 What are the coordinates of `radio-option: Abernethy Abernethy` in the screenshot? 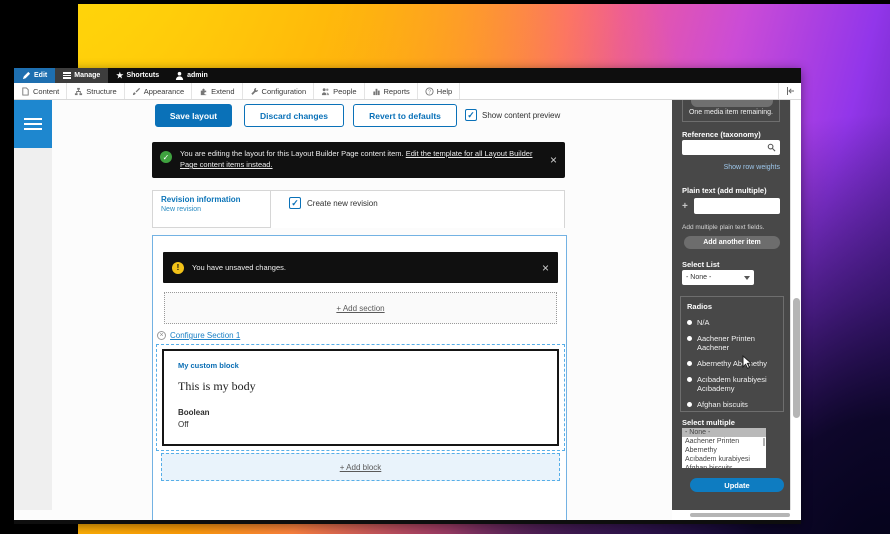 It's located at (732, 363).